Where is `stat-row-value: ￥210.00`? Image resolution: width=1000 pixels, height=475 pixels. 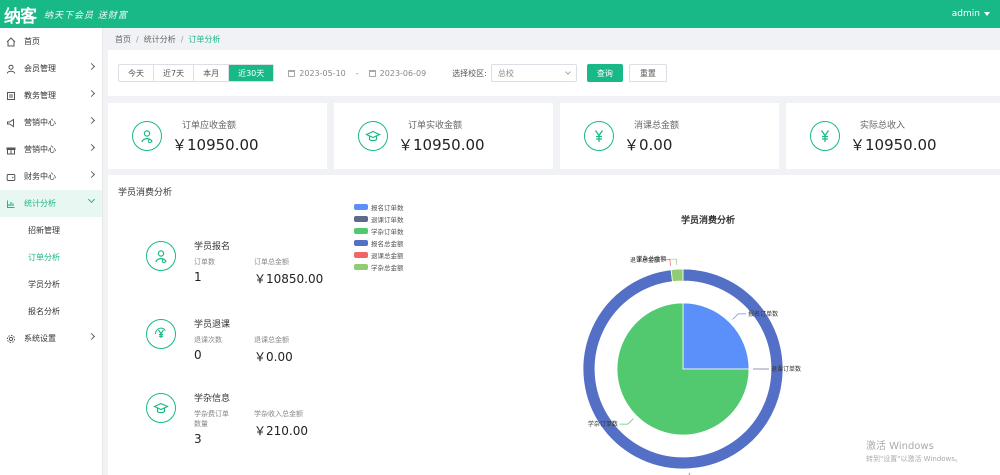 stat-row-value: ￥210.00 is located at coordinates (281, 431).